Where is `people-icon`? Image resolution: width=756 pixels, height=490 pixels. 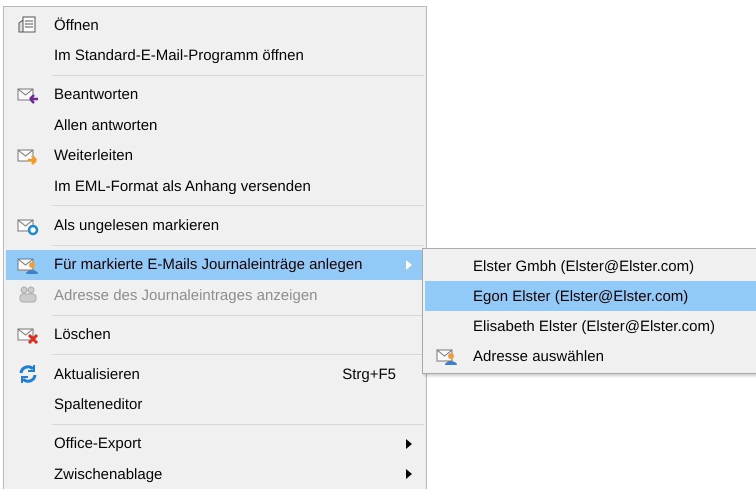
people-icon is located at coordinates (28, 295).